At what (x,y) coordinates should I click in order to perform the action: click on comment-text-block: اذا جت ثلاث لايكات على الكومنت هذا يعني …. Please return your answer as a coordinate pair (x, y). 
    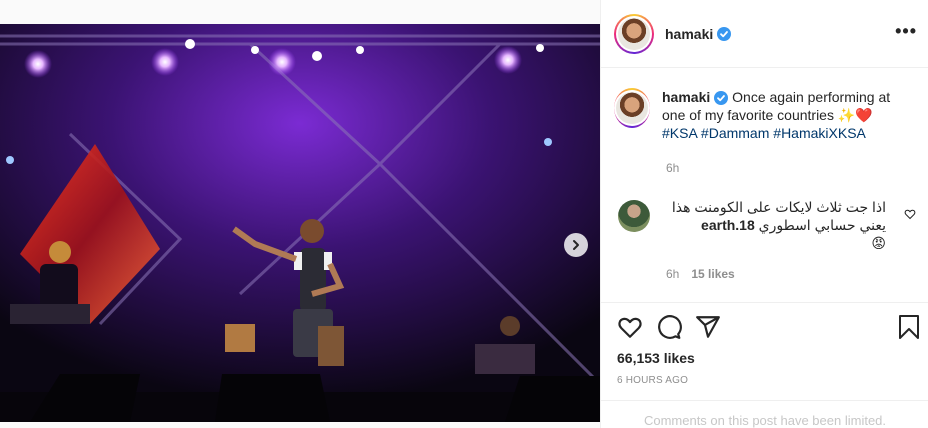
    Looking at the image, I should click on (776, 216).